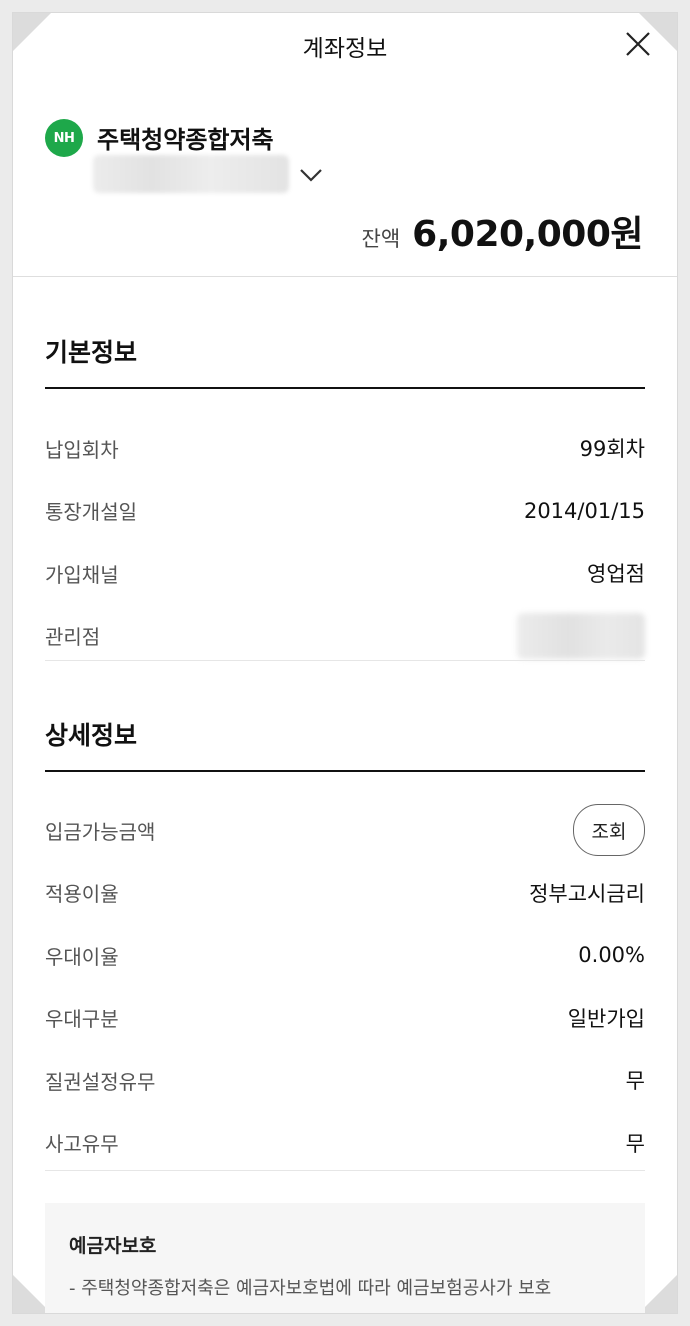 The height and width of the screenshot is (1326, 690). I want to click on account-select-toggle, so click(311, 175).